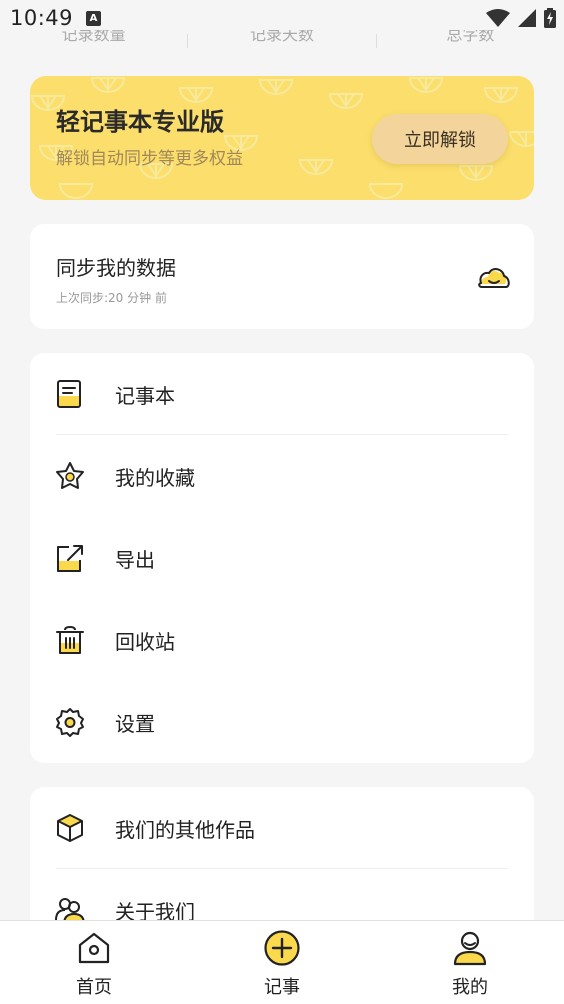 This screenshot has width=564, height=1004. Describe the element at coordinates (282, 138) in the screenshot. I see `pro-banner: 轻记事本专业版 解锁自动同步等更多权益 立即解锁` at that location.